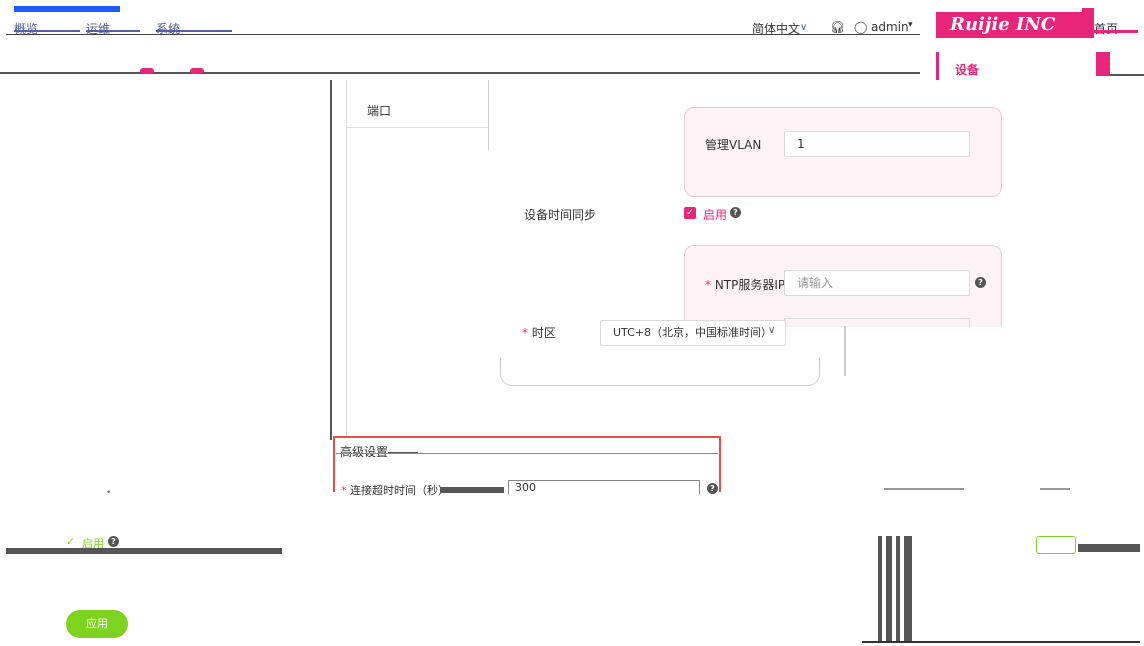  What do you see at coordinates (660, 372) in the screenshot?
I see `timezone-panel-bottom` at bounding box center [660, 372].